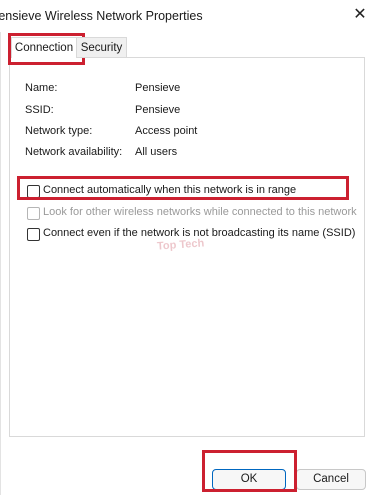  Describe the element at coordinates (190, 90) in the screenshot. I see `info-row-name: Name: Pensieve` at that location.